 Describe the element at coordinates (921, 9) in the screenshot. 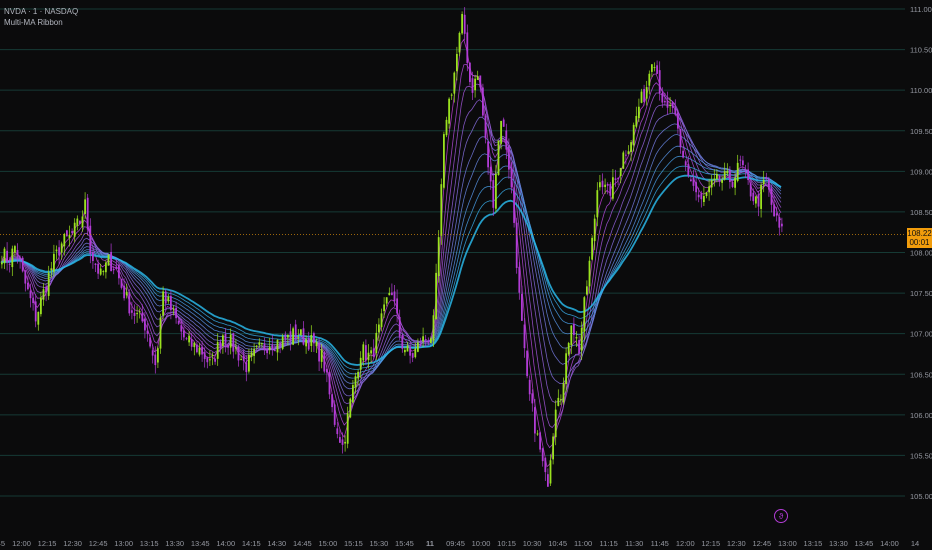

I see `price-axis-label: 111.00` at that location.